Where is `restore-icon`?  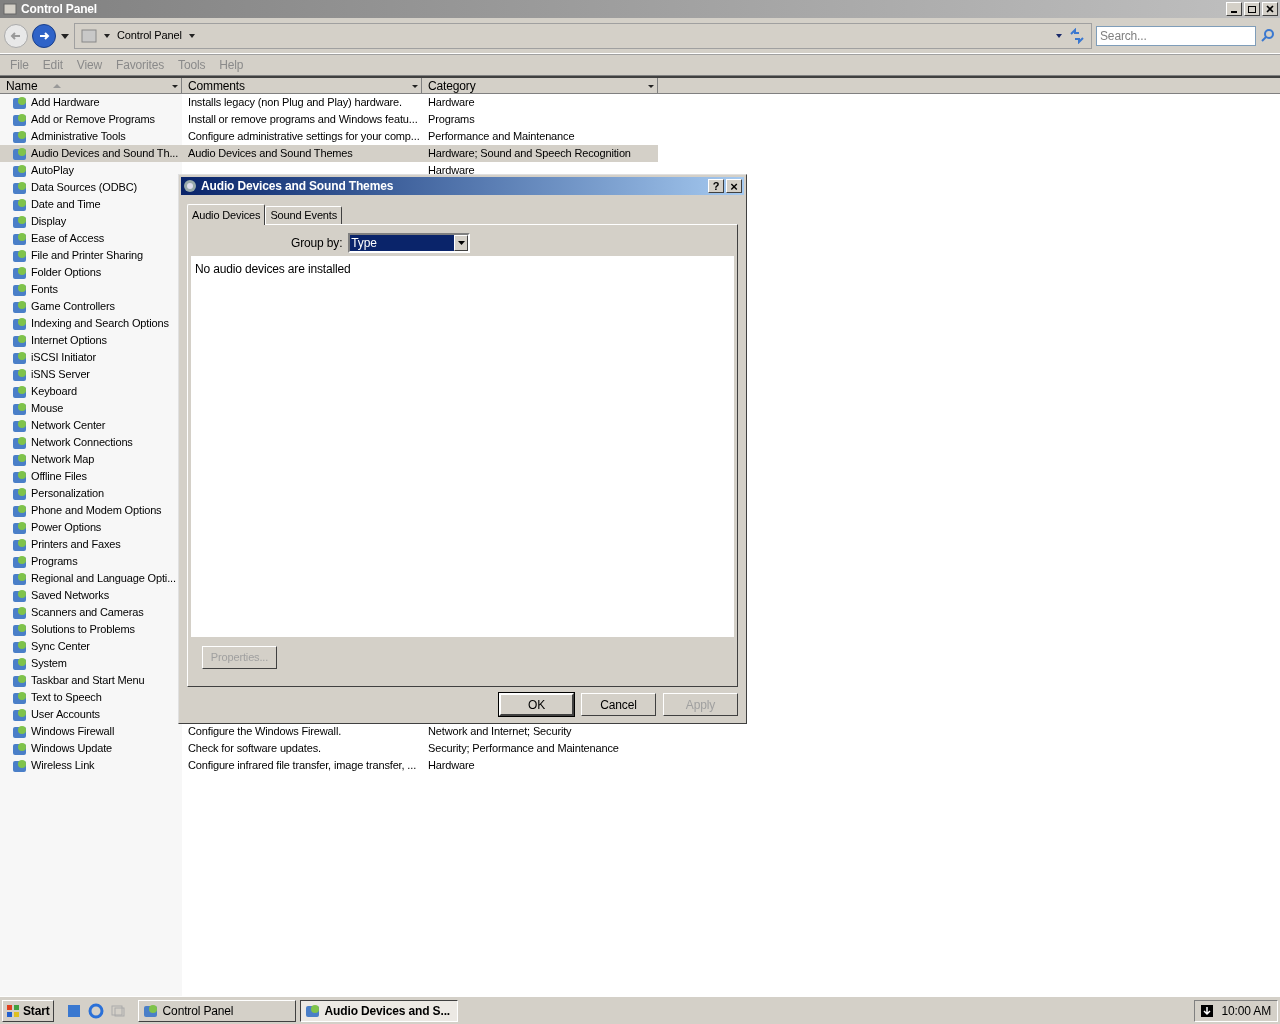 restore-icon is located at coordinates (1252, 9).